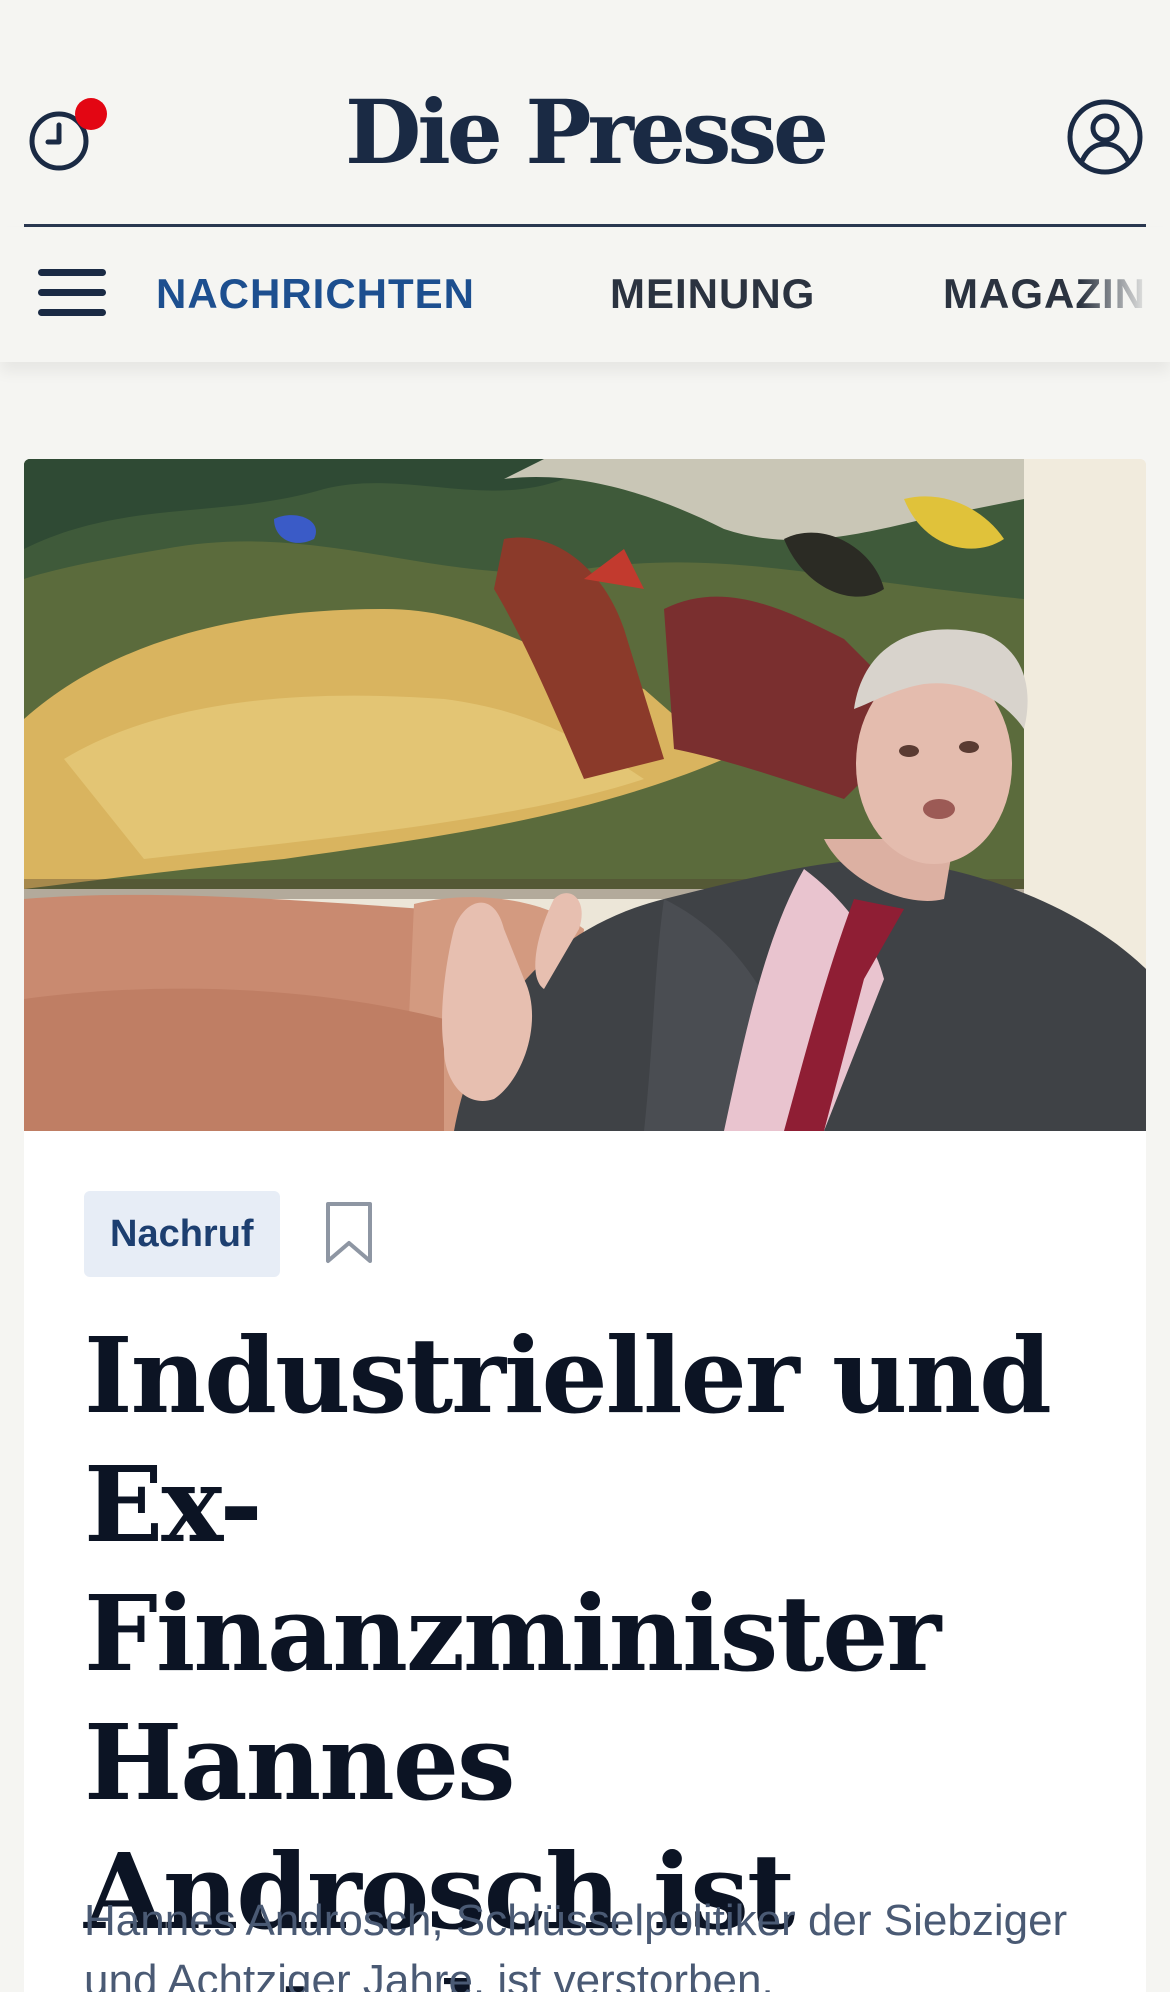 The width and height of the screenshot is (1170, 1992). I want to click on section-nav: NACHRICHTEN MEINUNG MAGAZIN, so click(585, 294).